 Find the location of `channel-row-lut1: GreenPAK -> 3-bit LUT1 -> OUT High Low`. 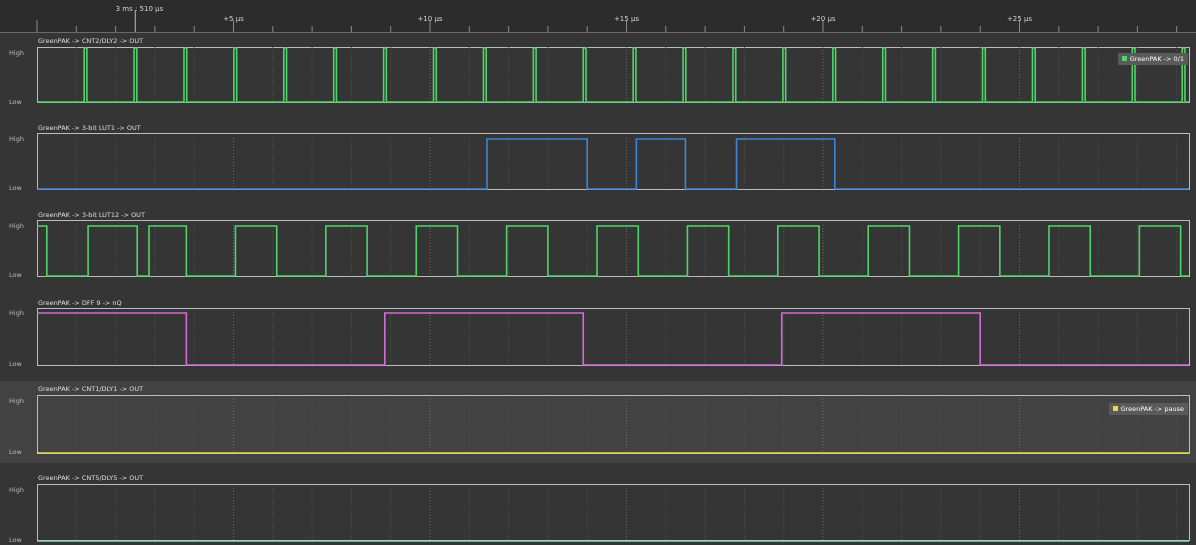

channel-row-lut1: GreenPAK -> 3-bit LUT1 -> OUT High Low is located at coordinates (598, 158).